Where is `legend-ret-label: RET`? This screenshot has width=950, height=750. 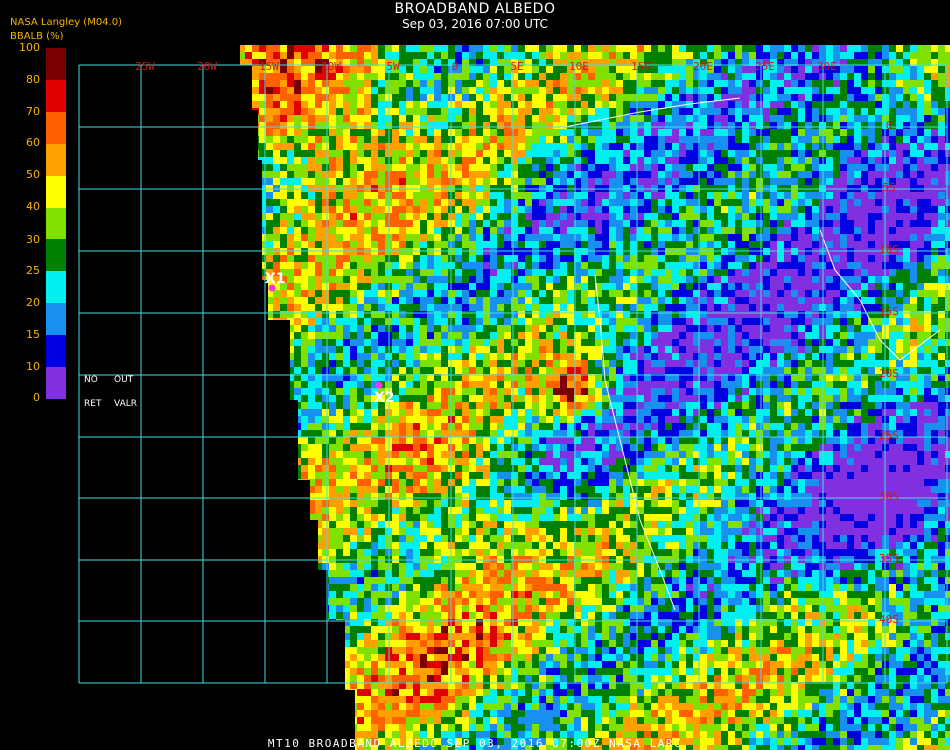
legend-ret-label: RET is located at coordinates (93, 404).